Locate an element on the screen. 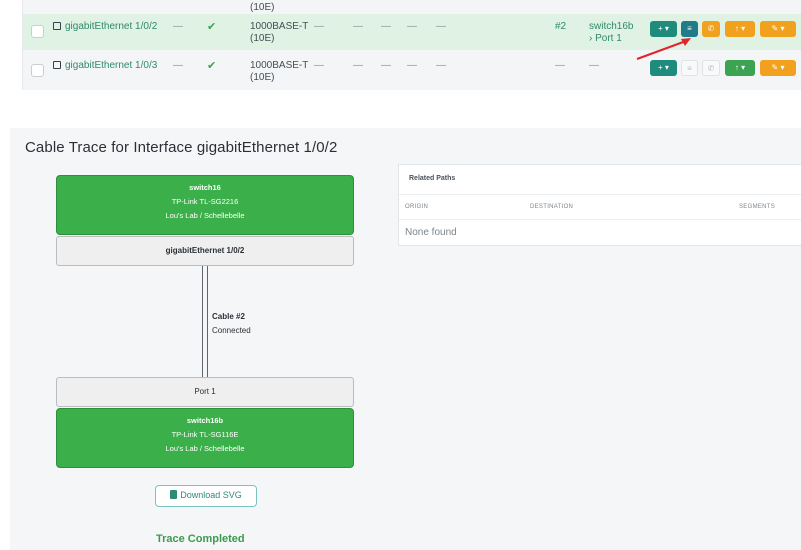 Image resolution: width=801 pixels, height=550 pixels. port-b-box: Port 1 is located at coordinates (205, 392).